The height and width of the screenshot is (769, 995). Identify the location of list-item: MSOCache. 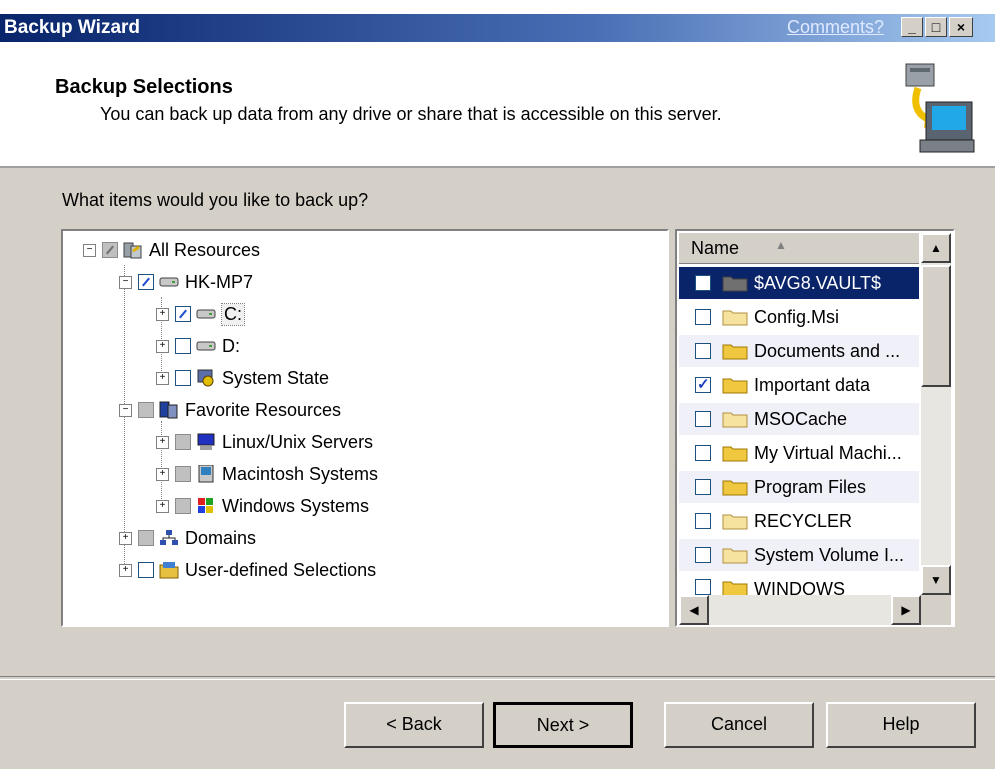
(799, 419).